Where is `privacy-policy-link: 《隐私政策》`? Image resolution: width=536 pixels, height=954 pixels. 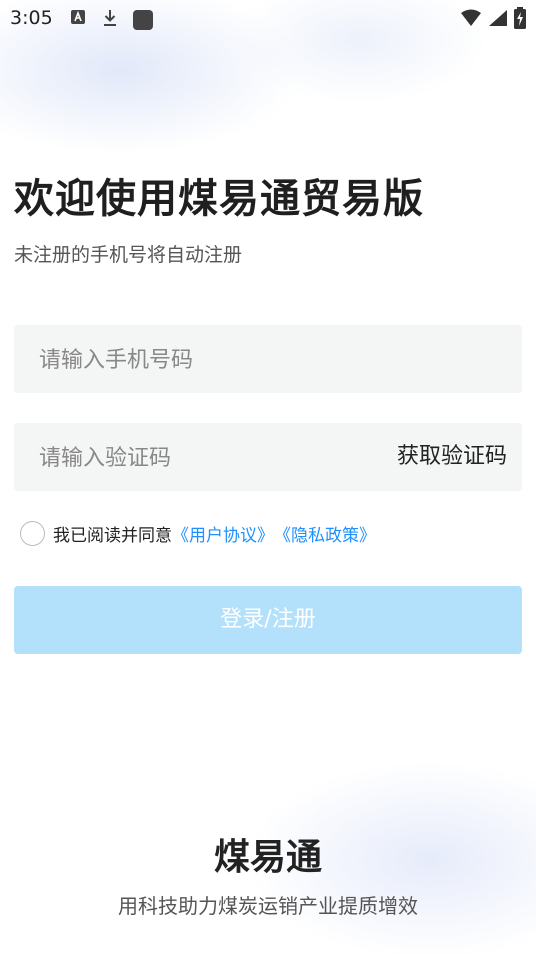
privacy-policy-link: 《隐私政策》 is located at coordinates (325, 533).